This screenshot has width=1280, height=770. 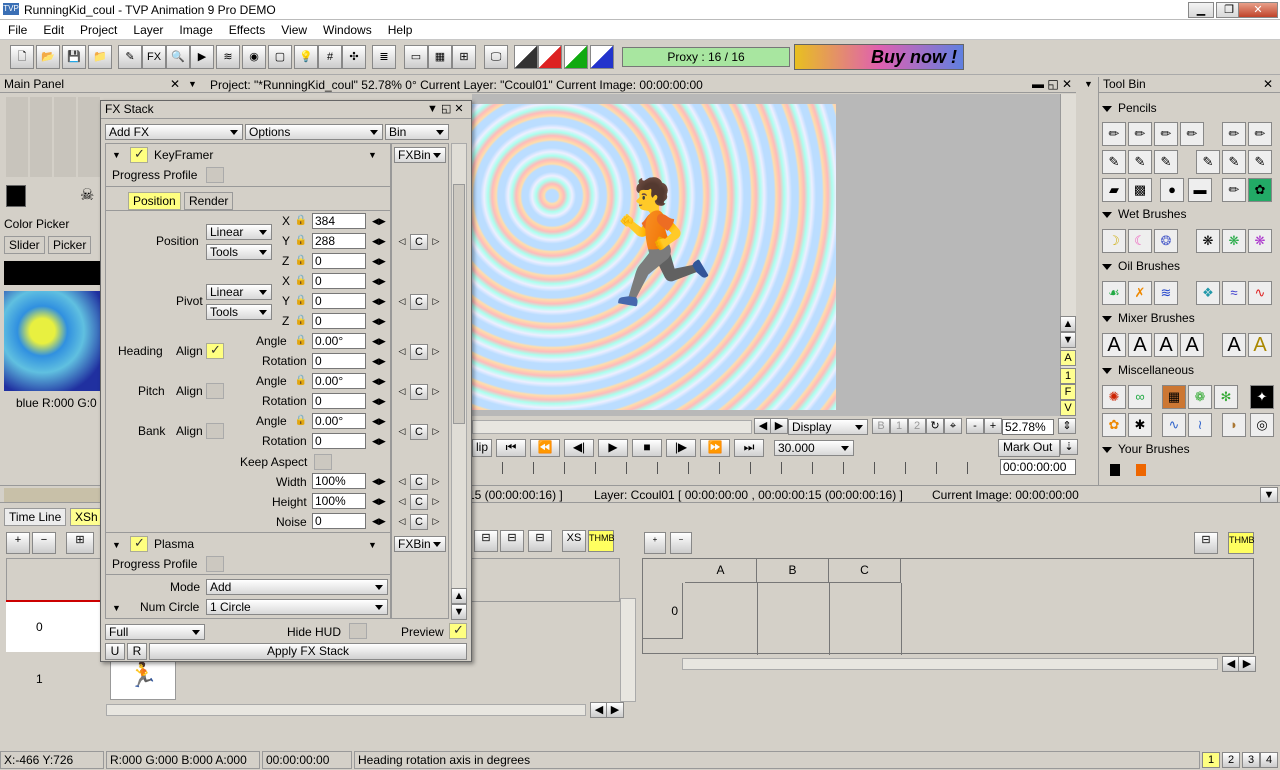 What do you see at coordinates (80, 543) in the screenshot?
I see `insert-frame-icon: ⊞` at bounding box center [80, 543].